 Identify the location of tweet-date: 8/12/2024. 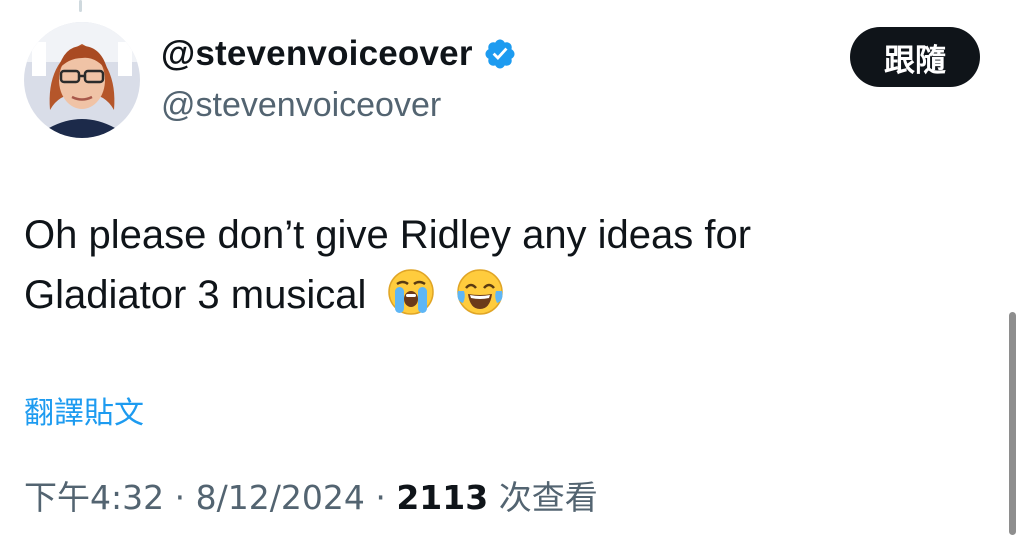
(280, 497).